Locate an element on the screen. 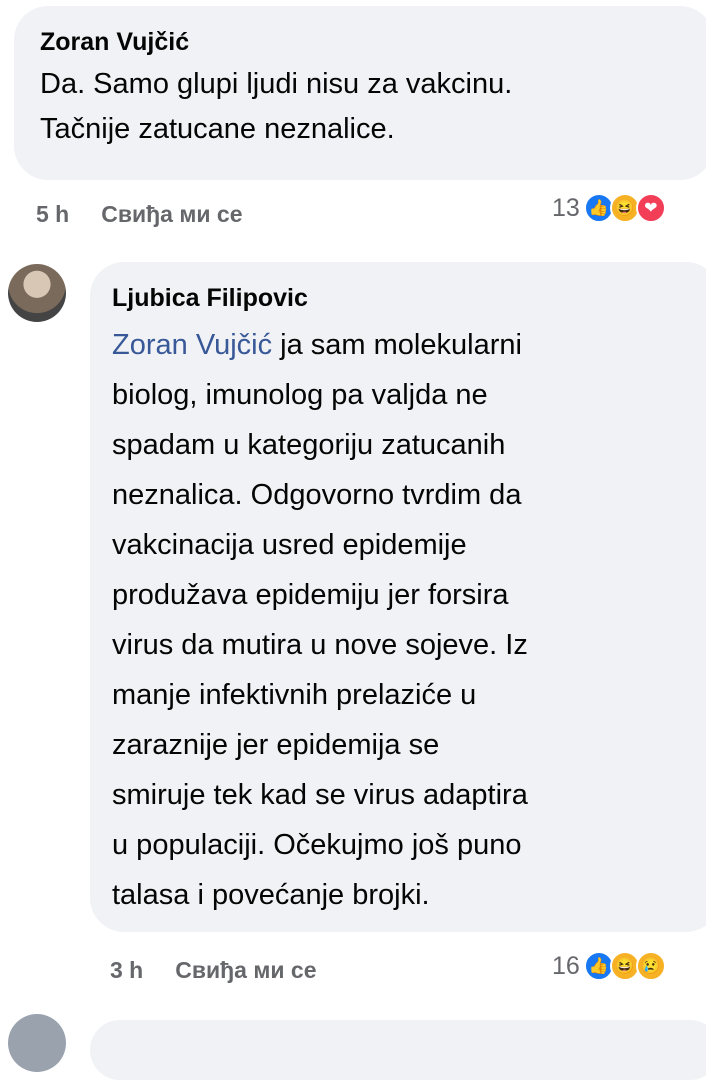 This screenshot has width=706, height=1080. mention-link: Zoran Vujčić is located at coordinates (192, 345).